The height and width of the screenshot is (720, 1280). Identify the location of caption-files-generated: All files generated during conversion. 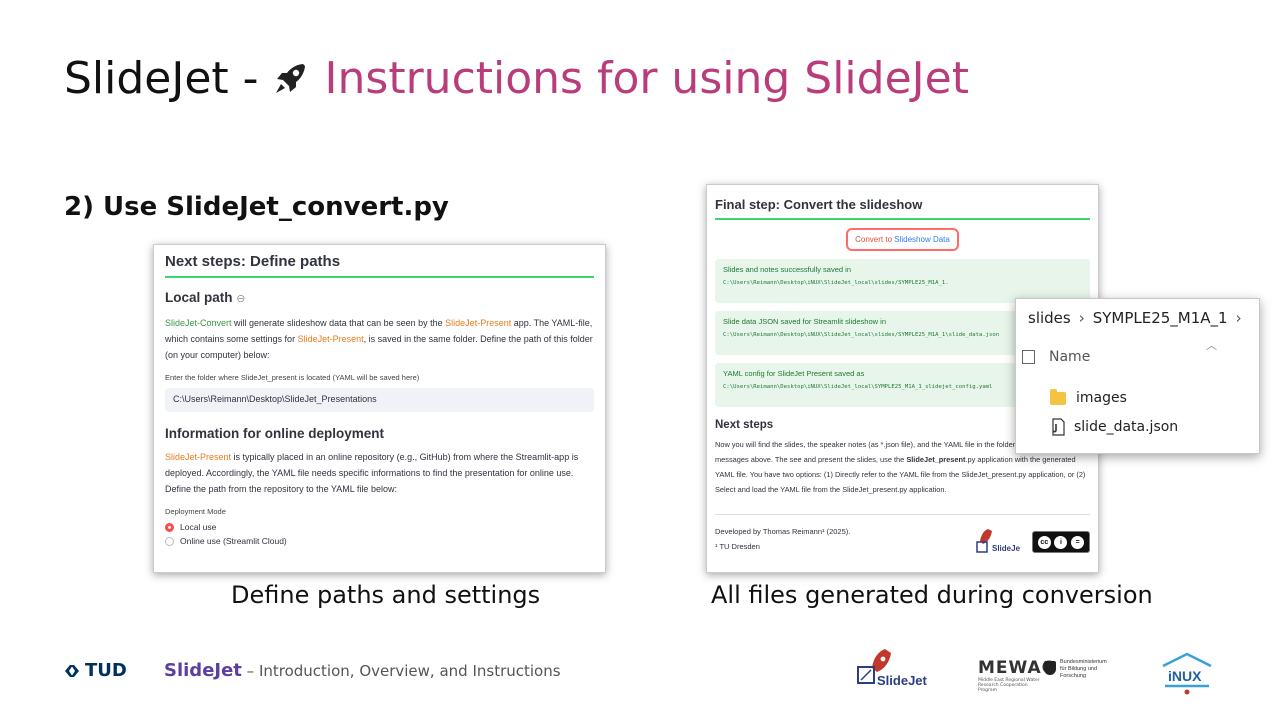
(932, 595).